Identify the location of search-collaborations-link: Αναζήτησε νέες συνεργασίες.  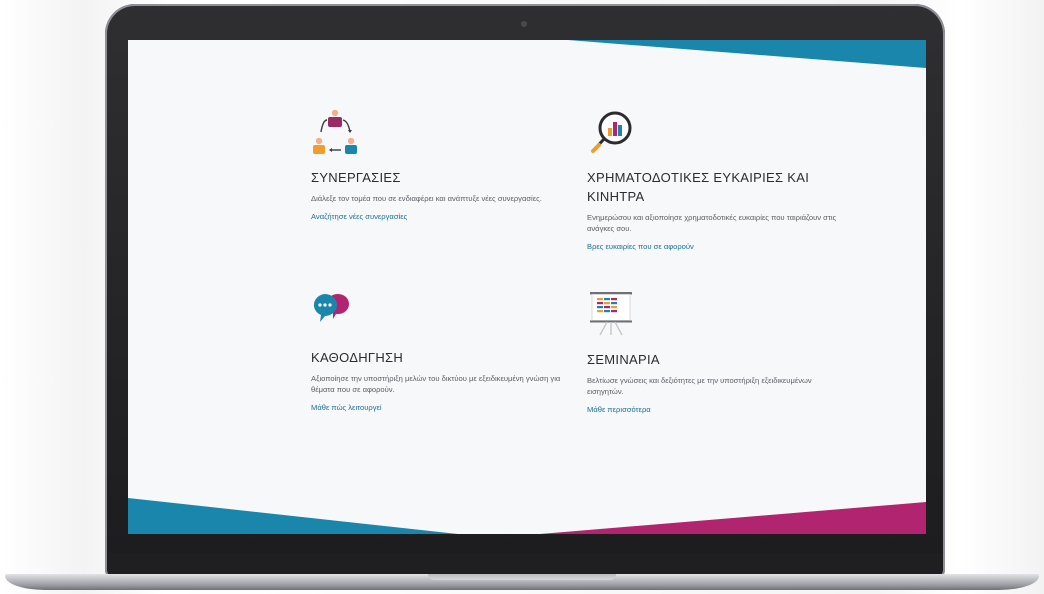
(359, 216).